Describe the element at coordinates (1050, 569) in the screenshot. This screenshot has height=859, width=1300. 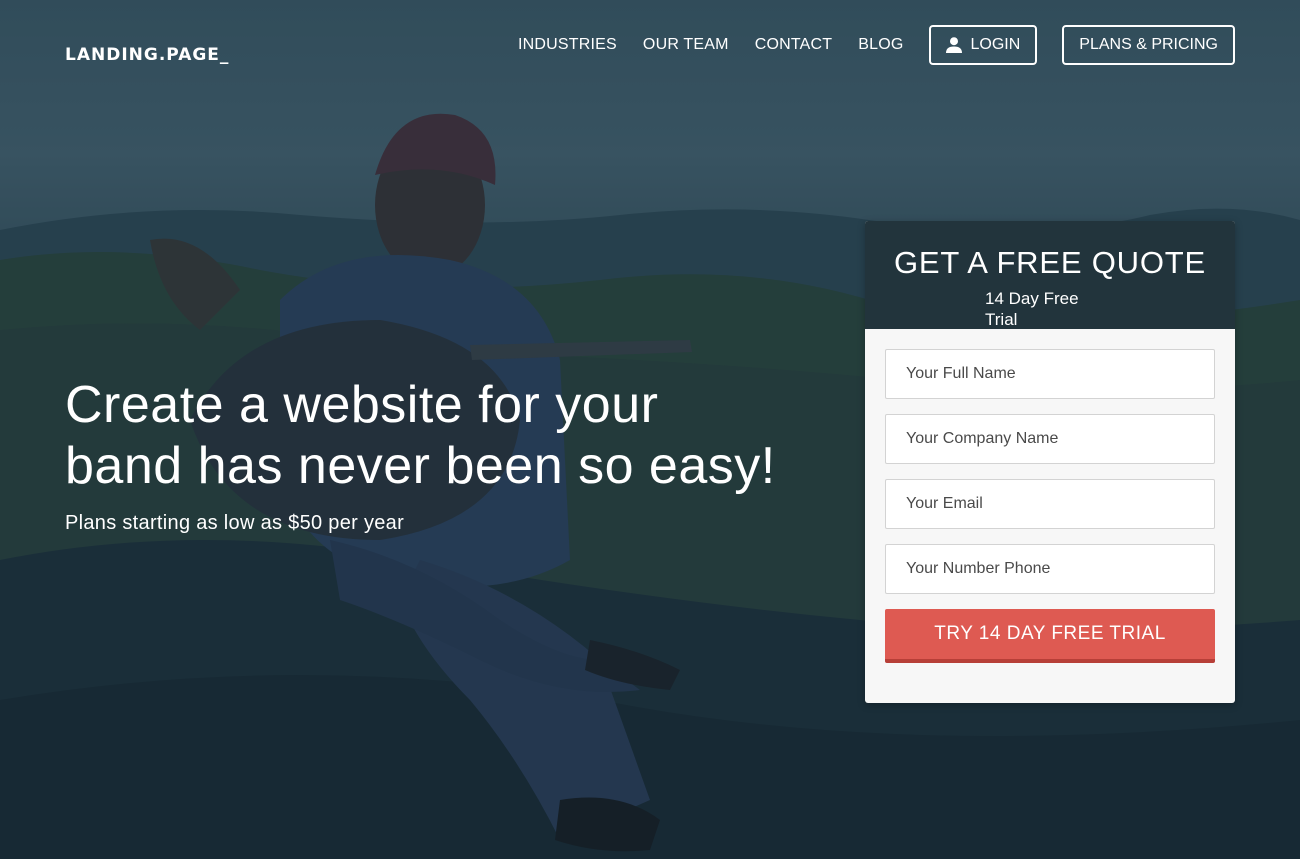
I see `phone-input` at that location.